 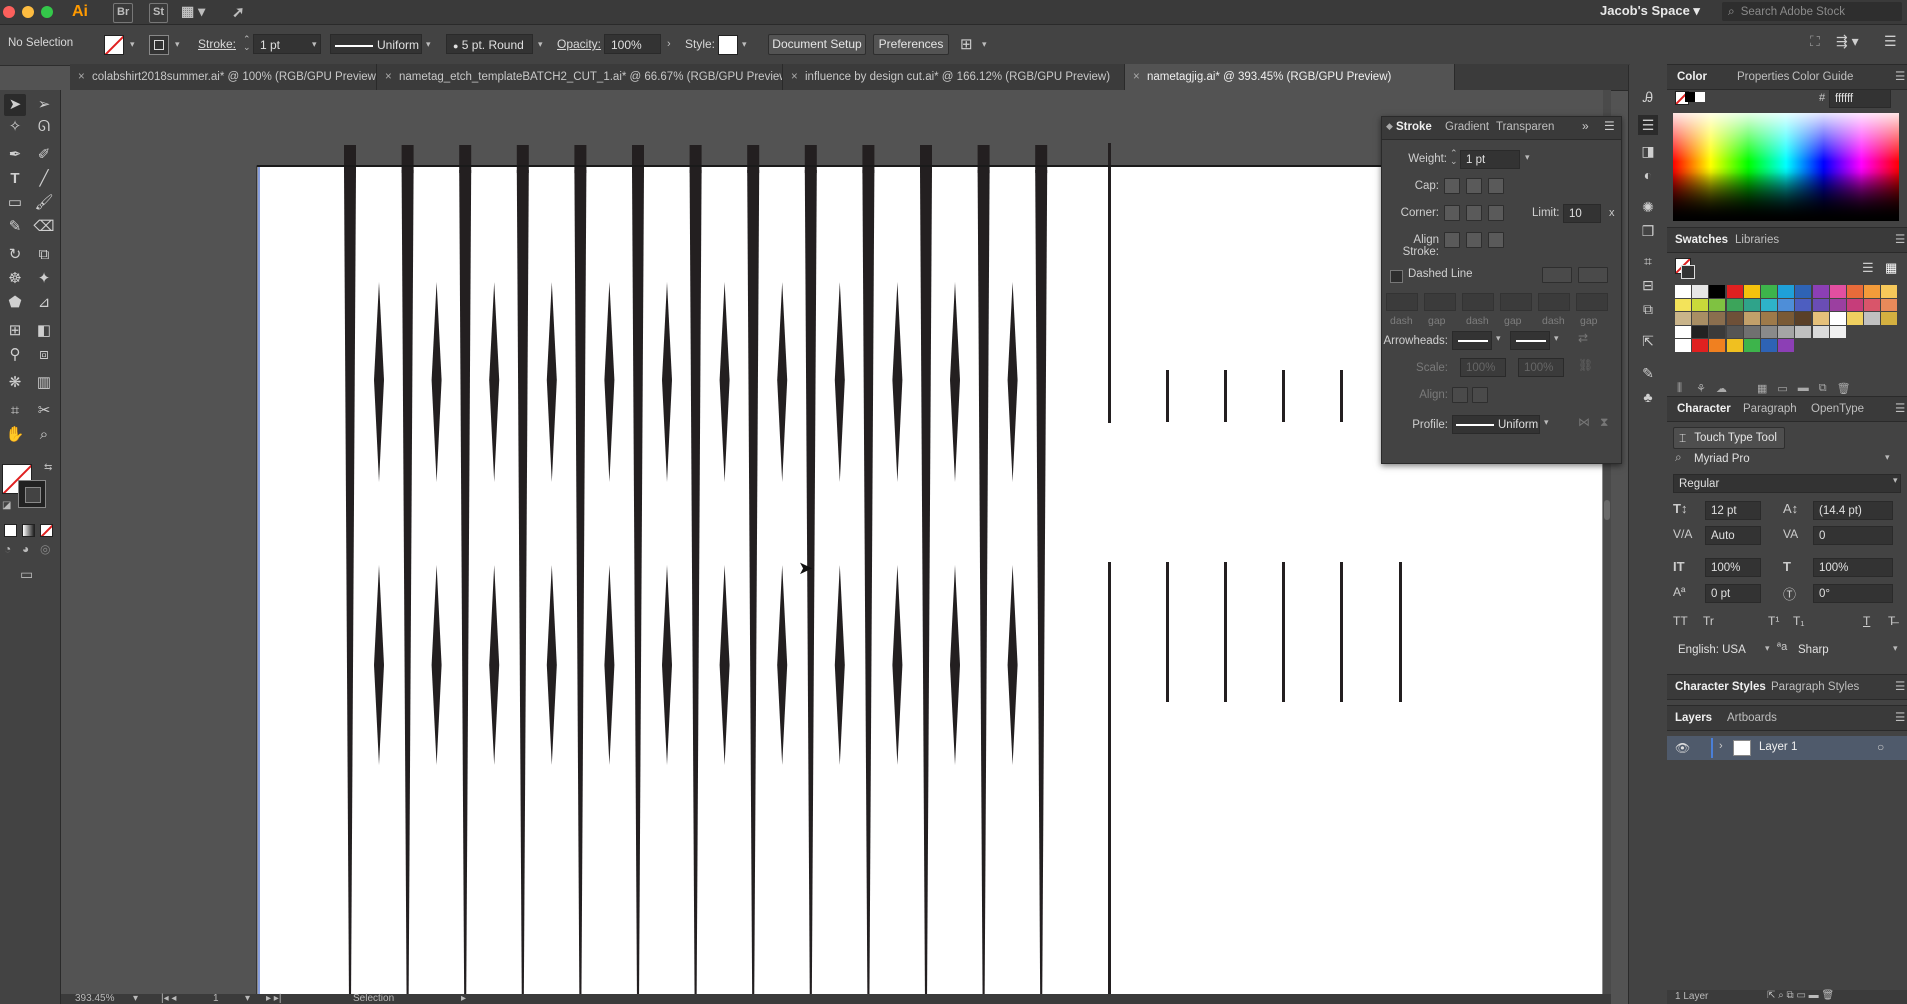 I want to click on font-search-icon: ⌕, so click(x=1678, y=457).